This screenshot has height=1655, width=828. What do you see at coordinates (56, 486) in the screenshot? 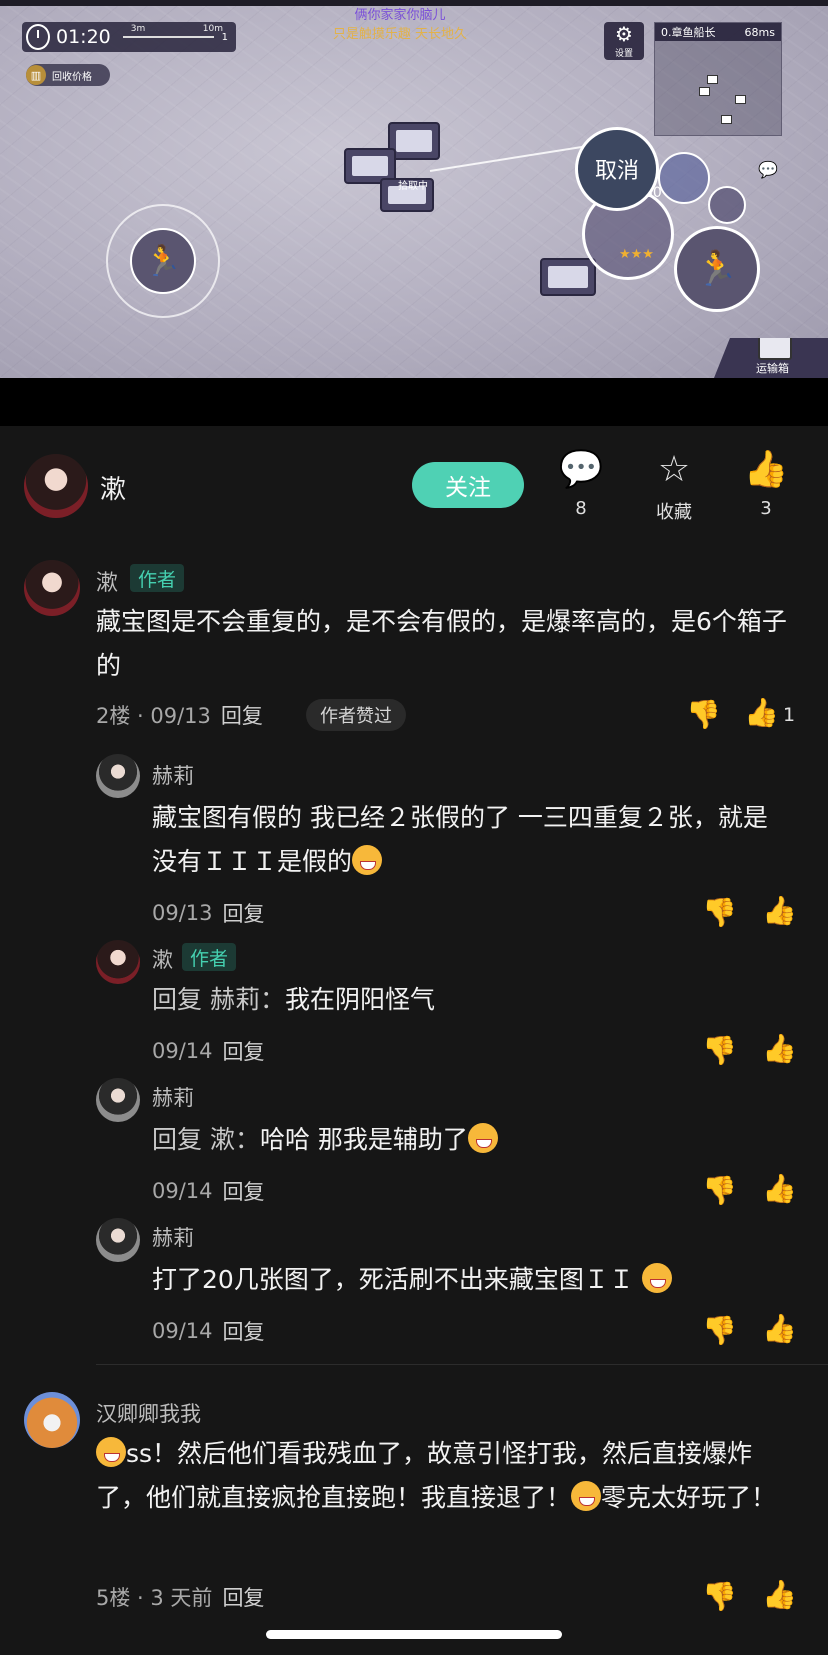
I see `author-avatar` at bounding box center [56, 486].